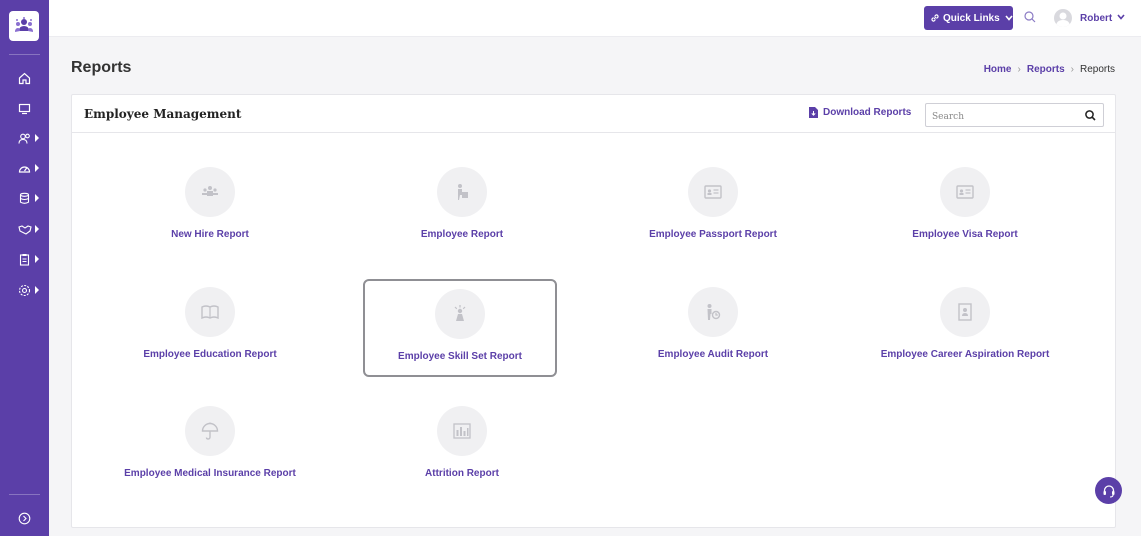 This screenshot has height=536, width=1141. Describe the element at coordinates (813, 112) in the screenshot. I see `download-file-icon` at that location.